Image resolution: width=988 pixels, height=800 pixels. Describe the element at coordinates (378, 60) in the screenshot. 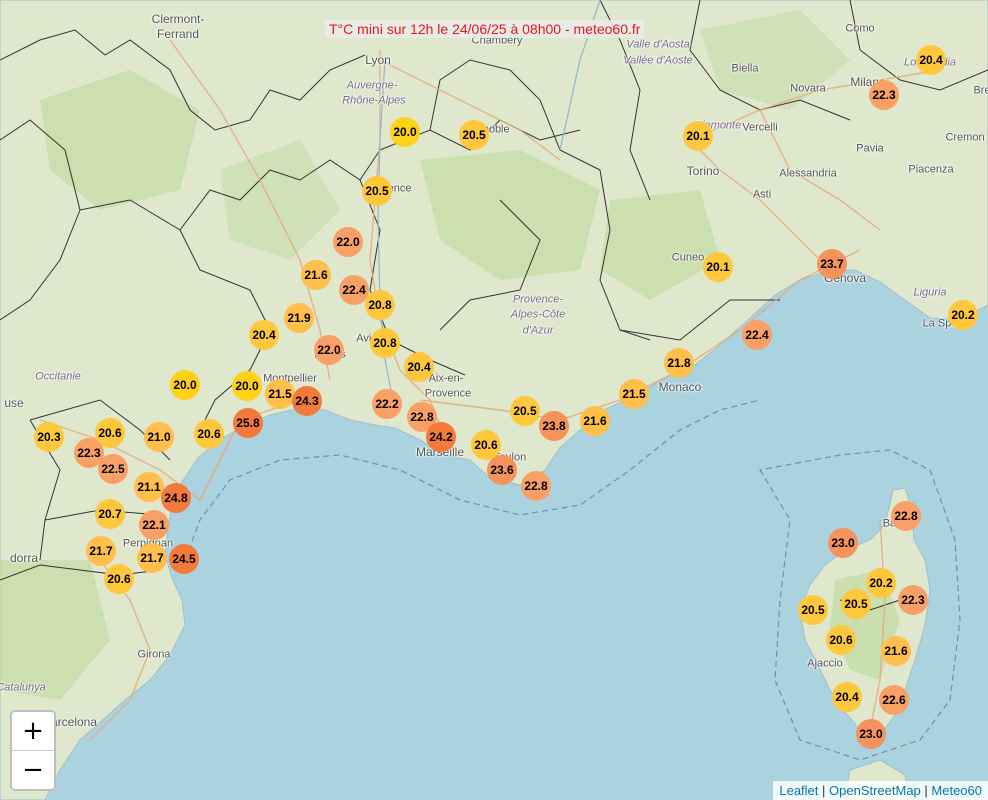

I see `place-label: Lyon` at that location.